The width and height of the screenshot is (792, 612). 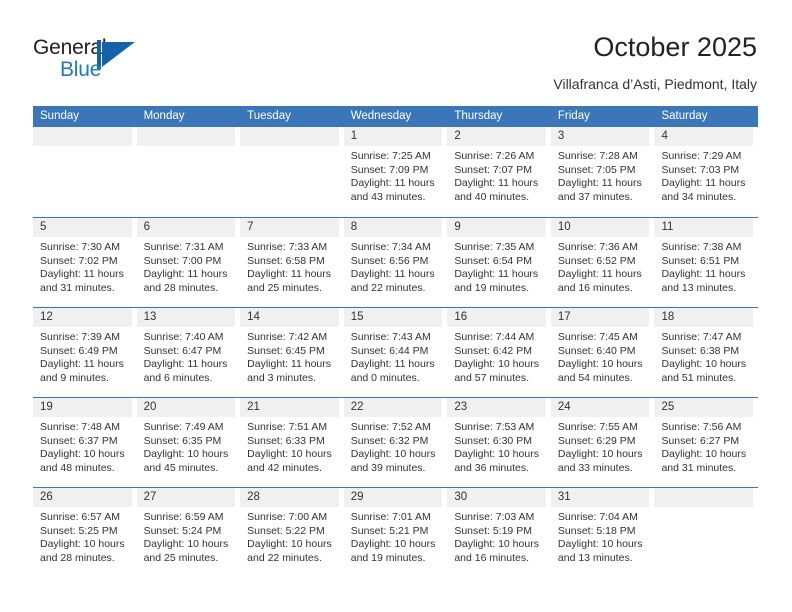 What do you see at coordinates (390, 247) in the screenshot?
I see `sunrise-text: Sunrise: 7:34 AM` at bounding box center [390, 247].